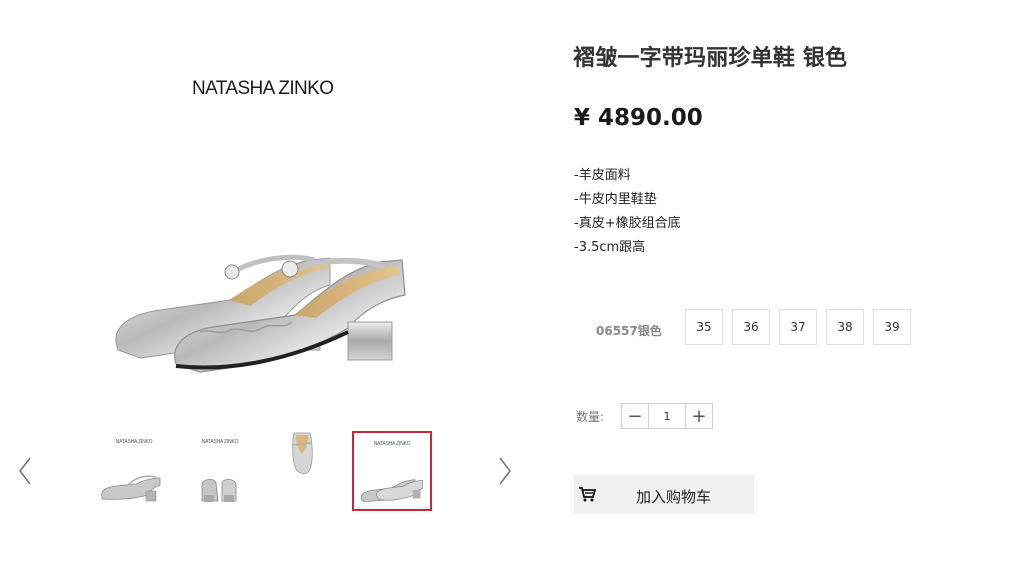 The height and width of the screenshot is (565, 1017). Describe the element at coordinates (627, 223) in the screenshot. I see `feature-item: -真皮+橡胶组合底` at that location.